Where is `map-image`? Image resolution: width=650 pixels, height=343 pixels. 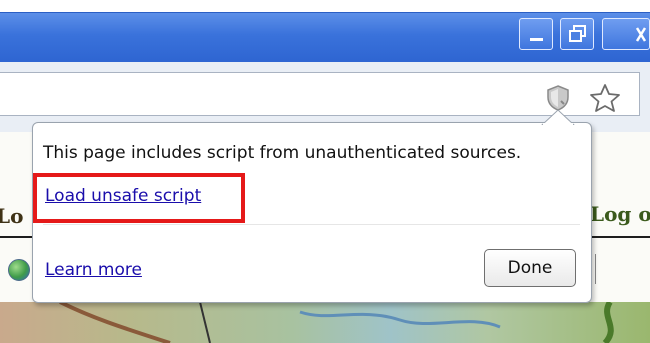 map-image is located at coordinates (325, 322).